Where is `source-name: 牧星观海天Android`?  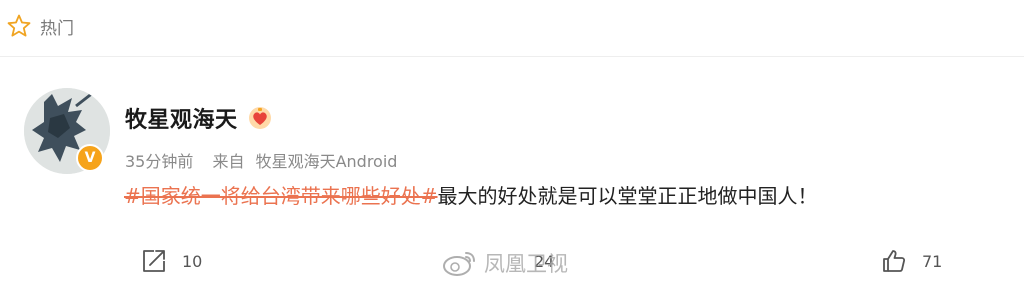
source-name: 牧星观海天Android is located at coordinates (326, 161).